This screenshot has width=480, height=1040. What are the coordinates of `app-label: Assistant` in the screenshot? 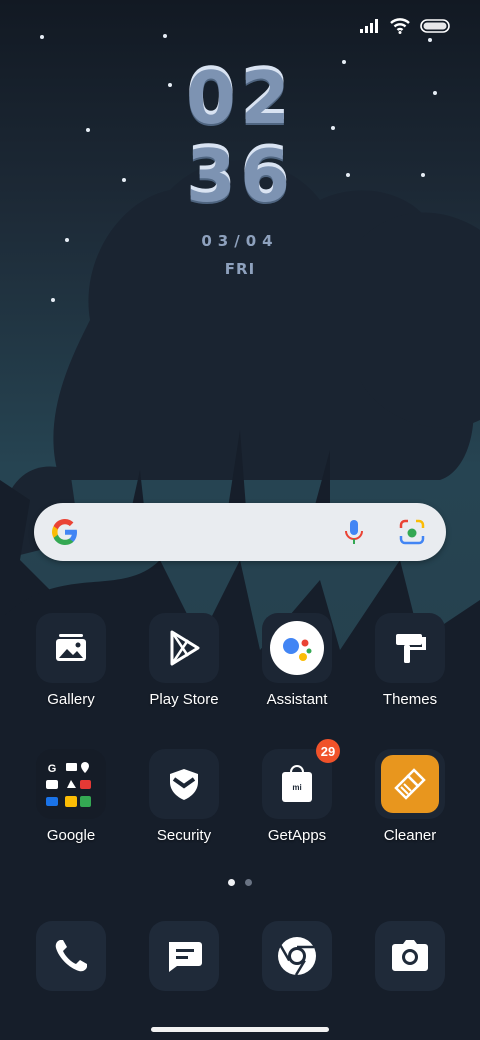 It's located at (297, 699).